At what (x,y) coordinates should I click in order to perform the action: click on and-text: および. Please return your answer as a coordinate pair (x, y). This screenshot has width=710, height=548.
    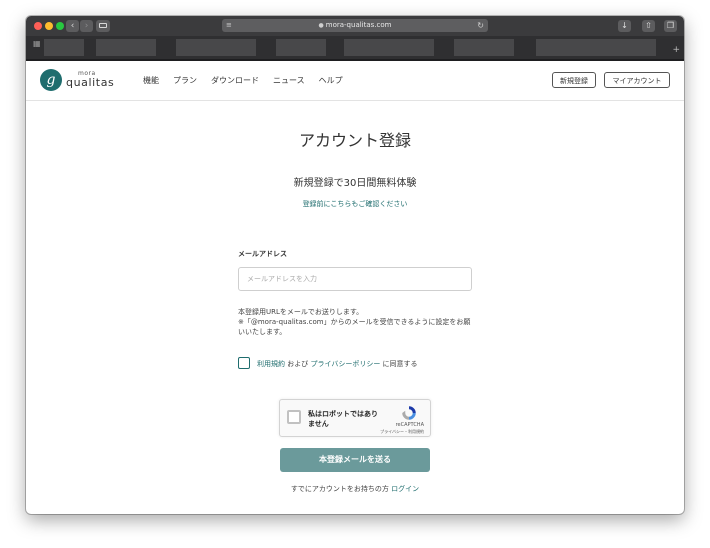
    Looking at the image, I should click on (298, 364).